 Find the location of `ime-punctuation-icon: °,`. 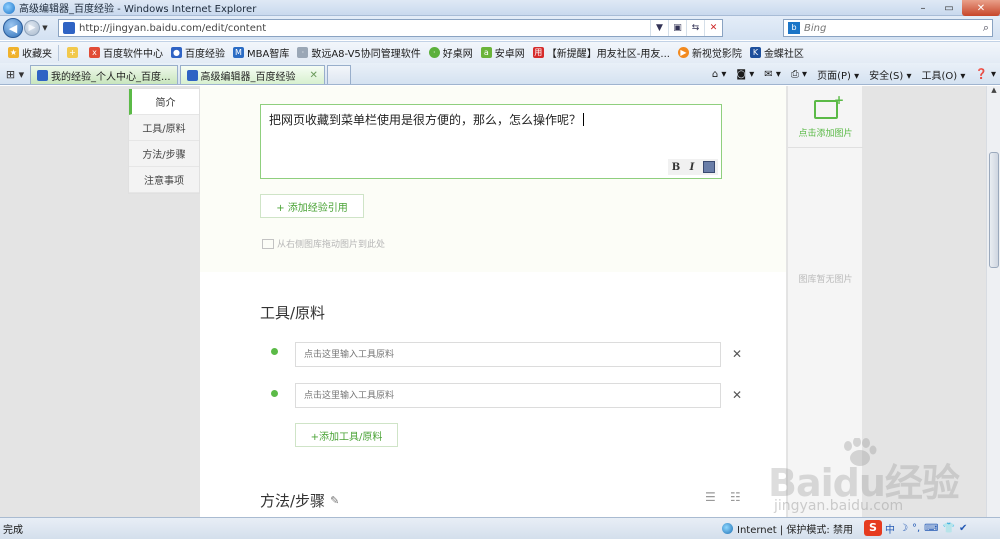

ime-punctuation-icon: °, is located at coordinates (916, 528).